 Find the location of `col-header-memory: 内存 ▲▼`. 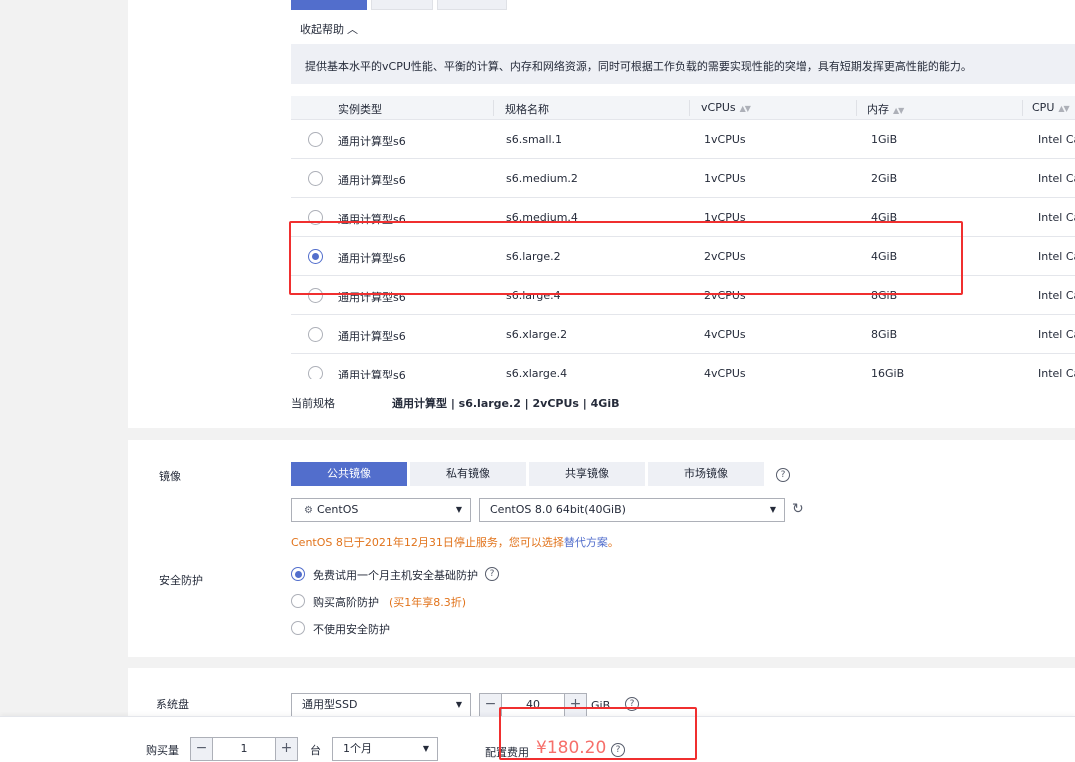

col-header-memory: 内存 ▲▼ is located at coordinates (885, 109).